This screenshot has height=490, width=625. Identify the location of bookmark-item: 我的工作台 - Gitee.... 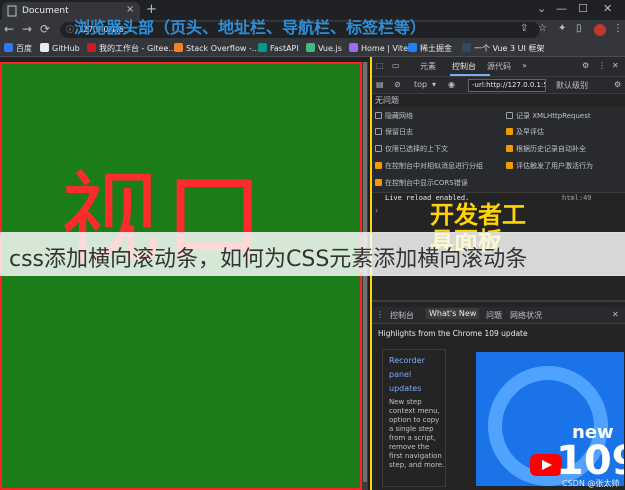
(131, 48).